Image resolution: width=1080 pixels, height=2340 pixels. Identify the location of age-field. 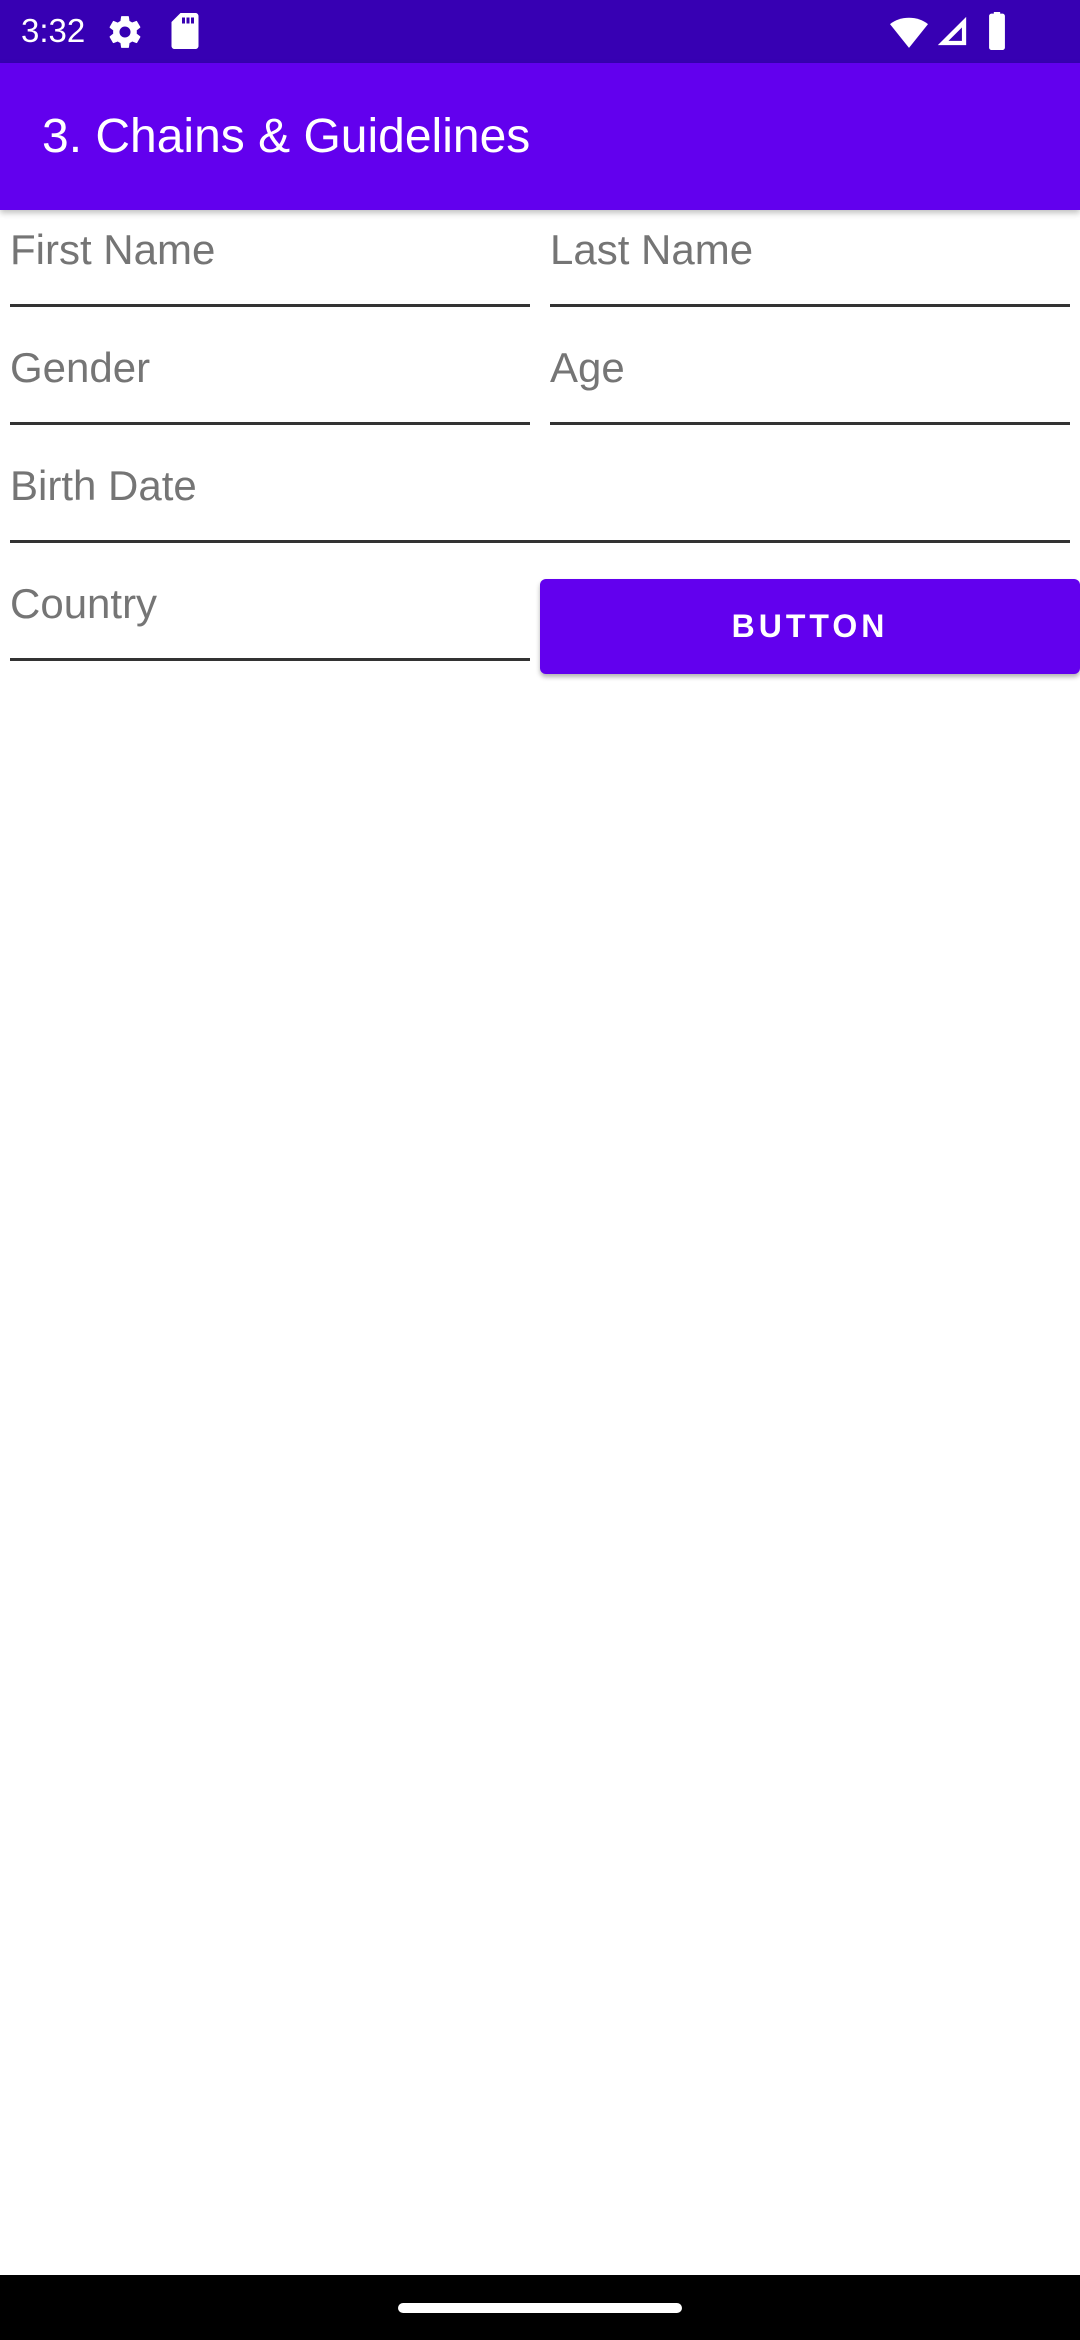
(810, 375).